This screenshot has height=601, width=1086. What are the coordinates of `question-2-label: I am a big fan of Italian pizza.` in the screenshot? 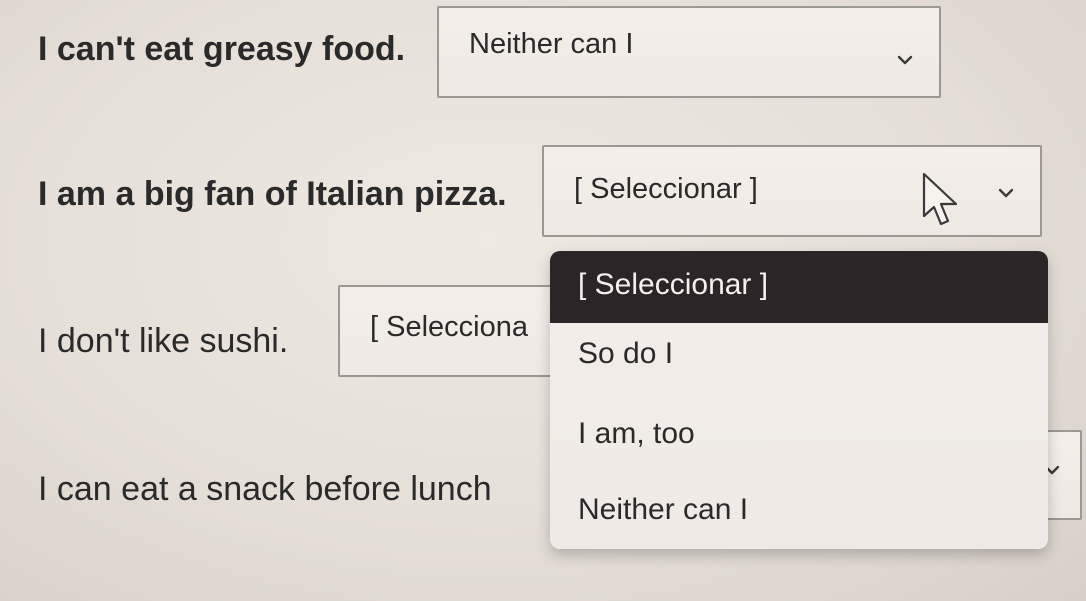 It's located at (272, 194).